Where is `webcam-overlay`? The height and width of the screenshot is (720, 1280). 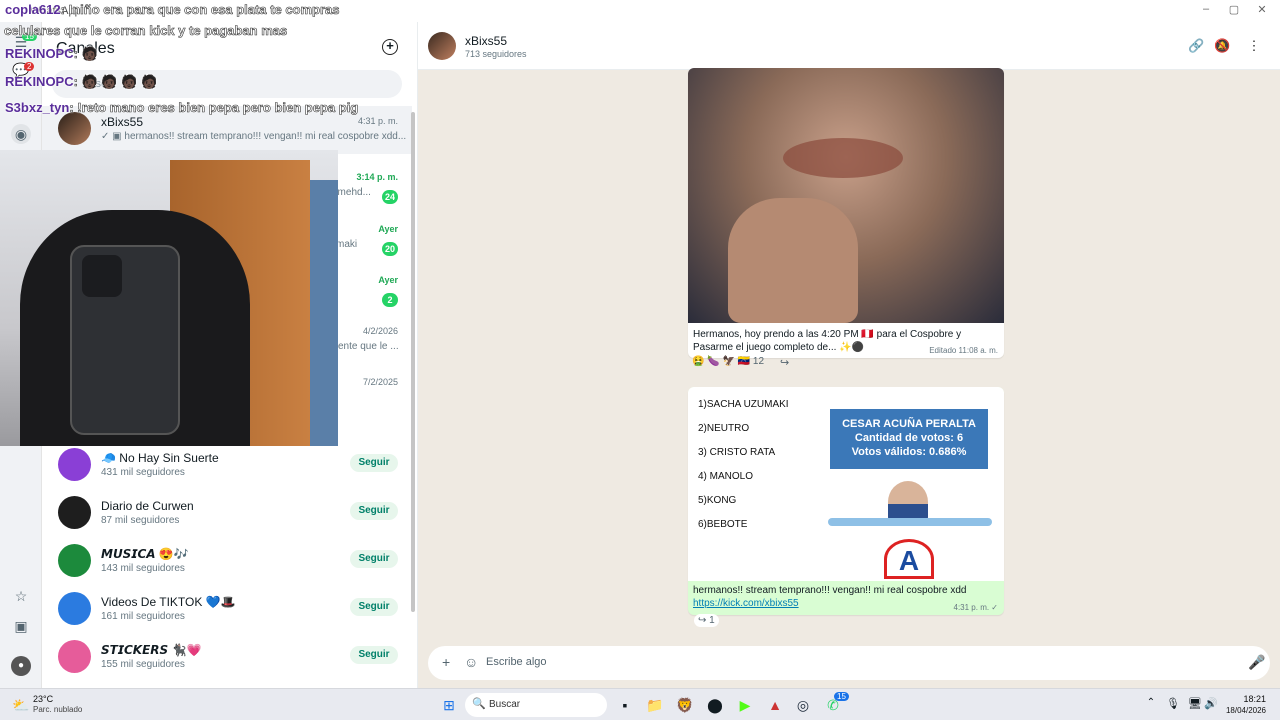 webcam-overlay is located at coordinates (169, 298).